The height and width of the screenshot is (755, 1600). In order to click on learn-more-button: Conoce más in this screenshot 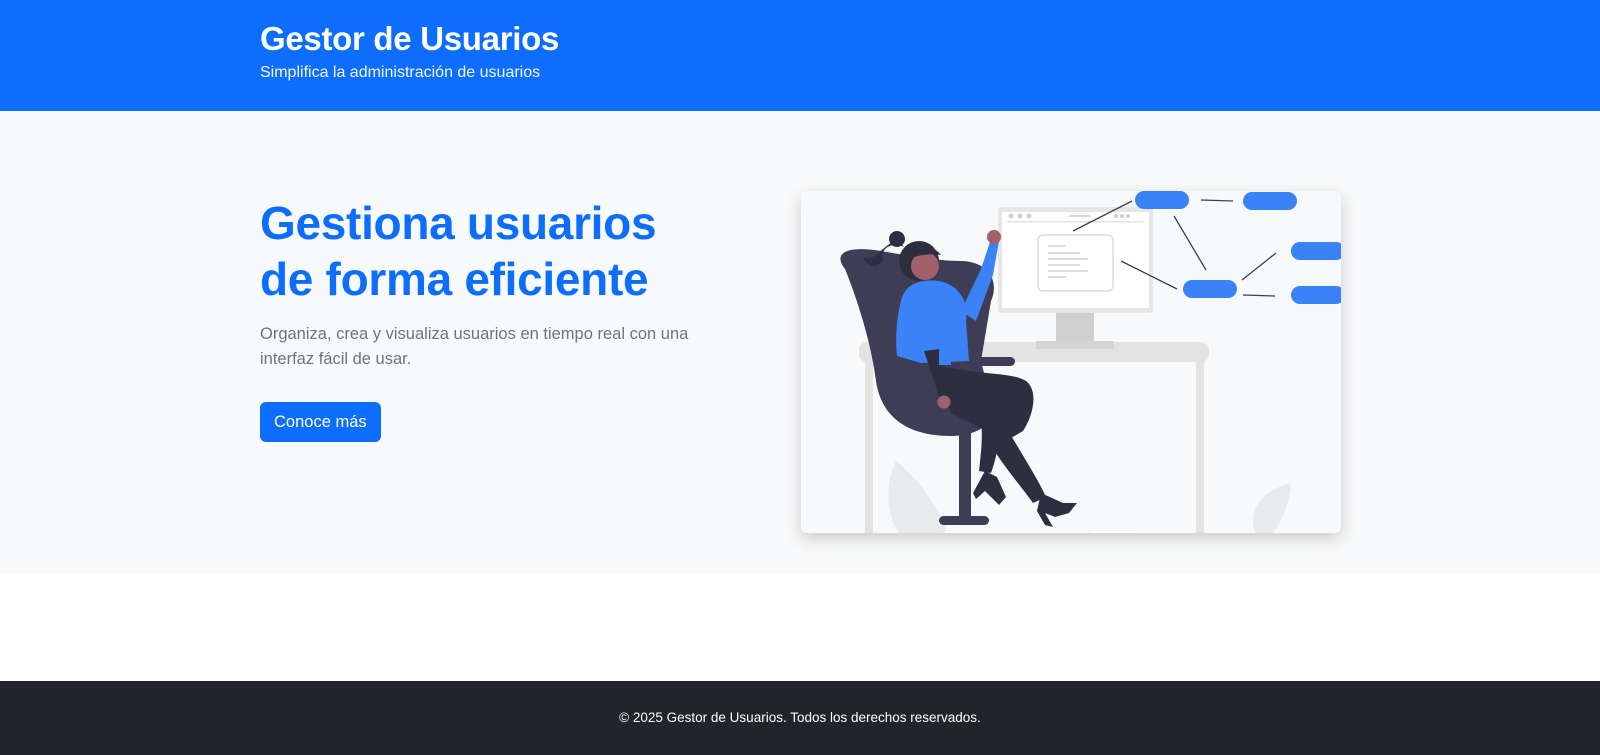, I will do `click(320, 422)`.